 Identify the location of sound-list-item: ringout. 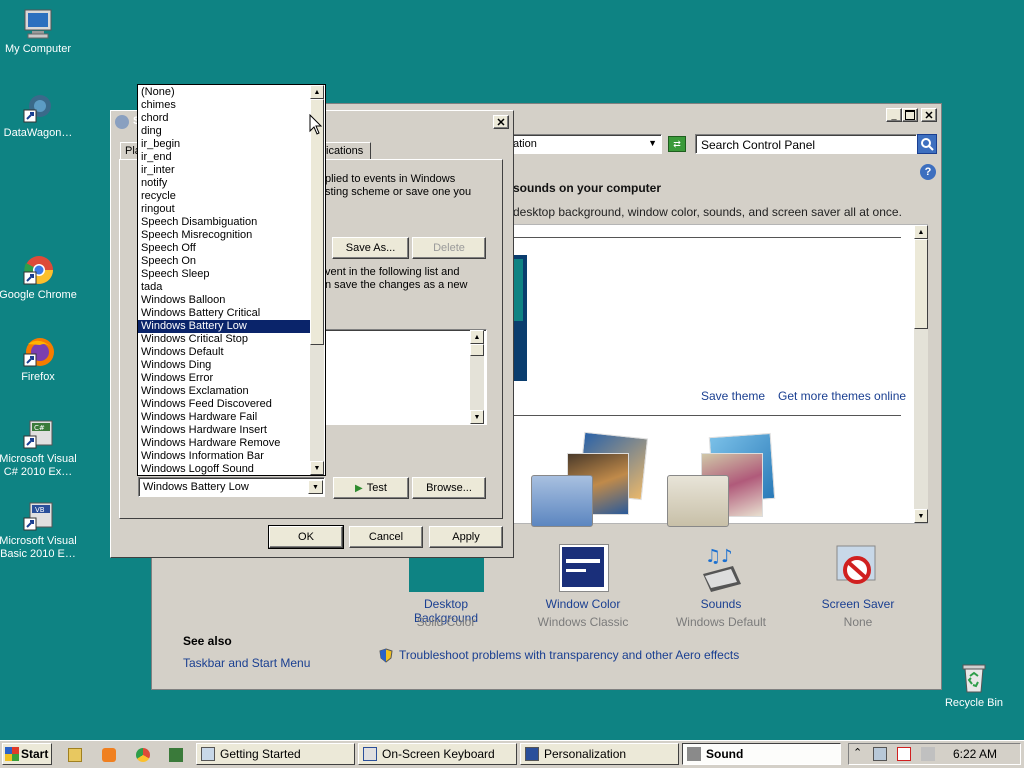
(224, 209).